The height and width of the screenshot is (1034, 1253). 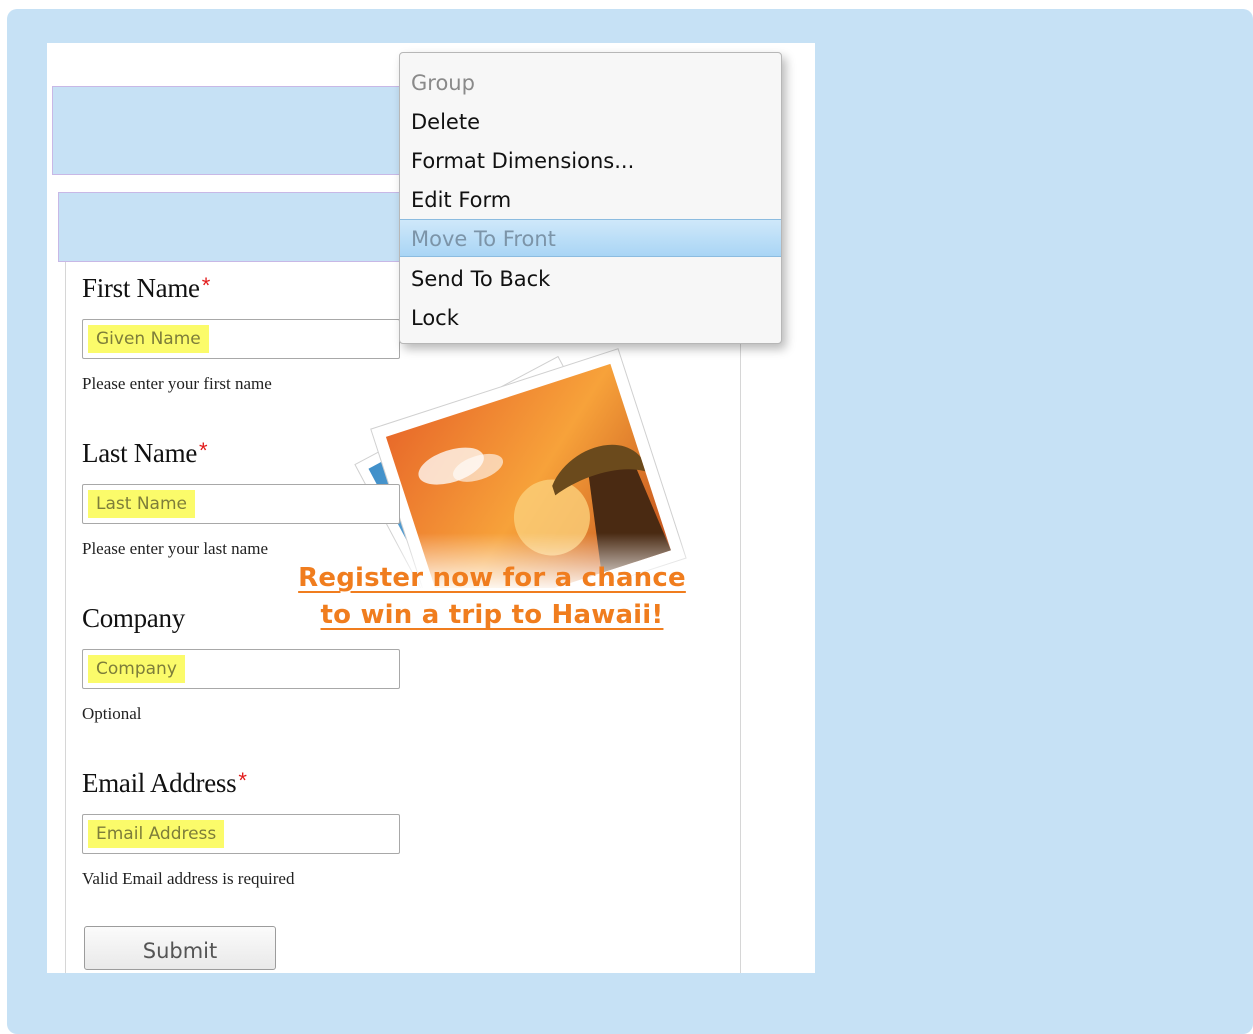 What do you see at coordinates (590, 318) in the screenshot?
I see `menu-item-lock: Lock` at bounding box center [590, 318].